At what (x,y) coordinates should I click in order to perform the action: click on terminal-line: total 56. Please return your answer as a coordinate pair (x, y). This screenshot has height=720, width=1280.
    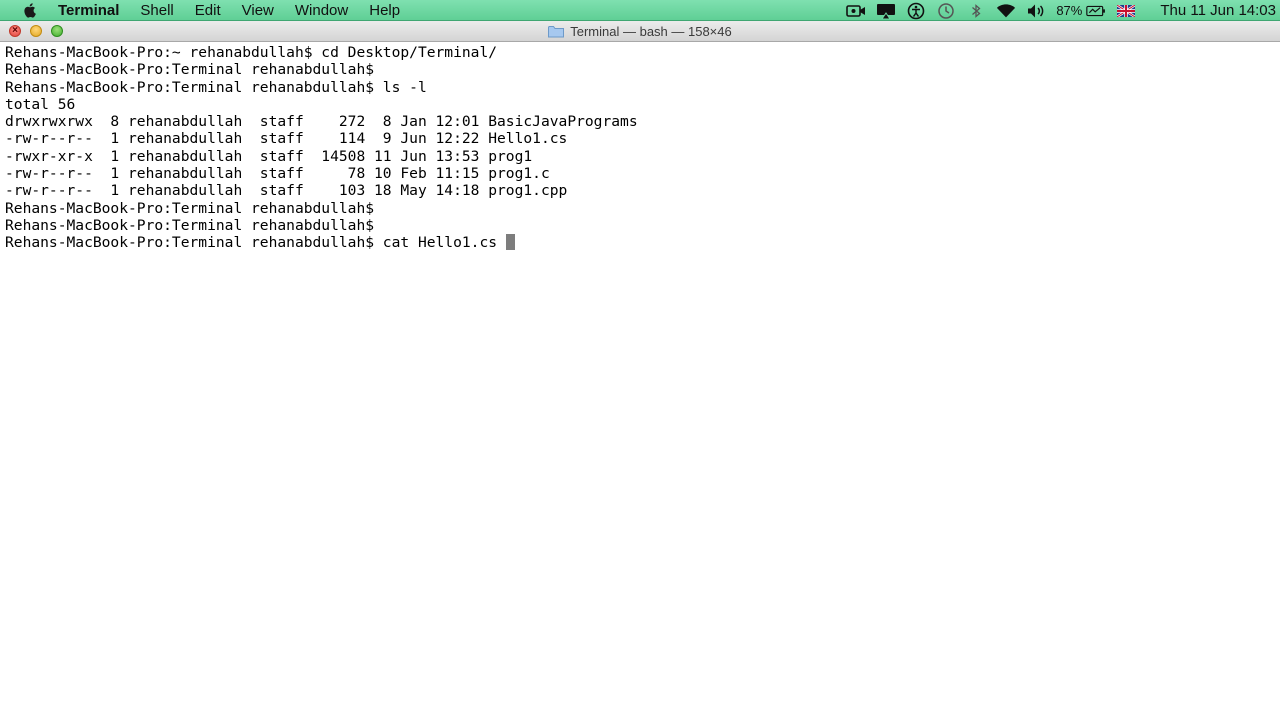
    Looking at the image, I should click on (40, 104).